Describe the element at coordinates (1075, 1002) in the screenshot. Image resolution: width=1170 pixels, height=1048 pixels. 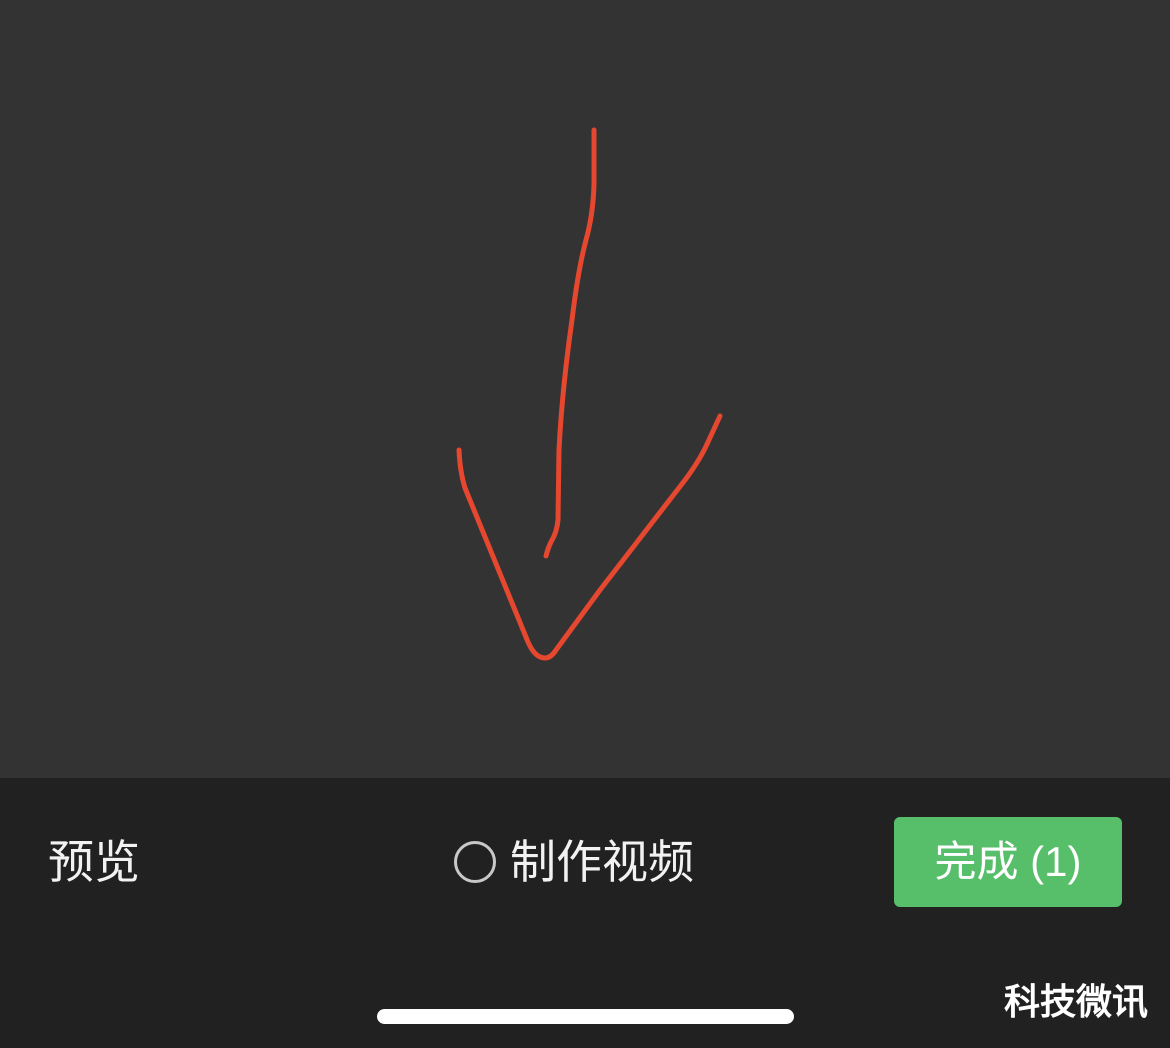
I see `watermark: 科技微讯` at that location.